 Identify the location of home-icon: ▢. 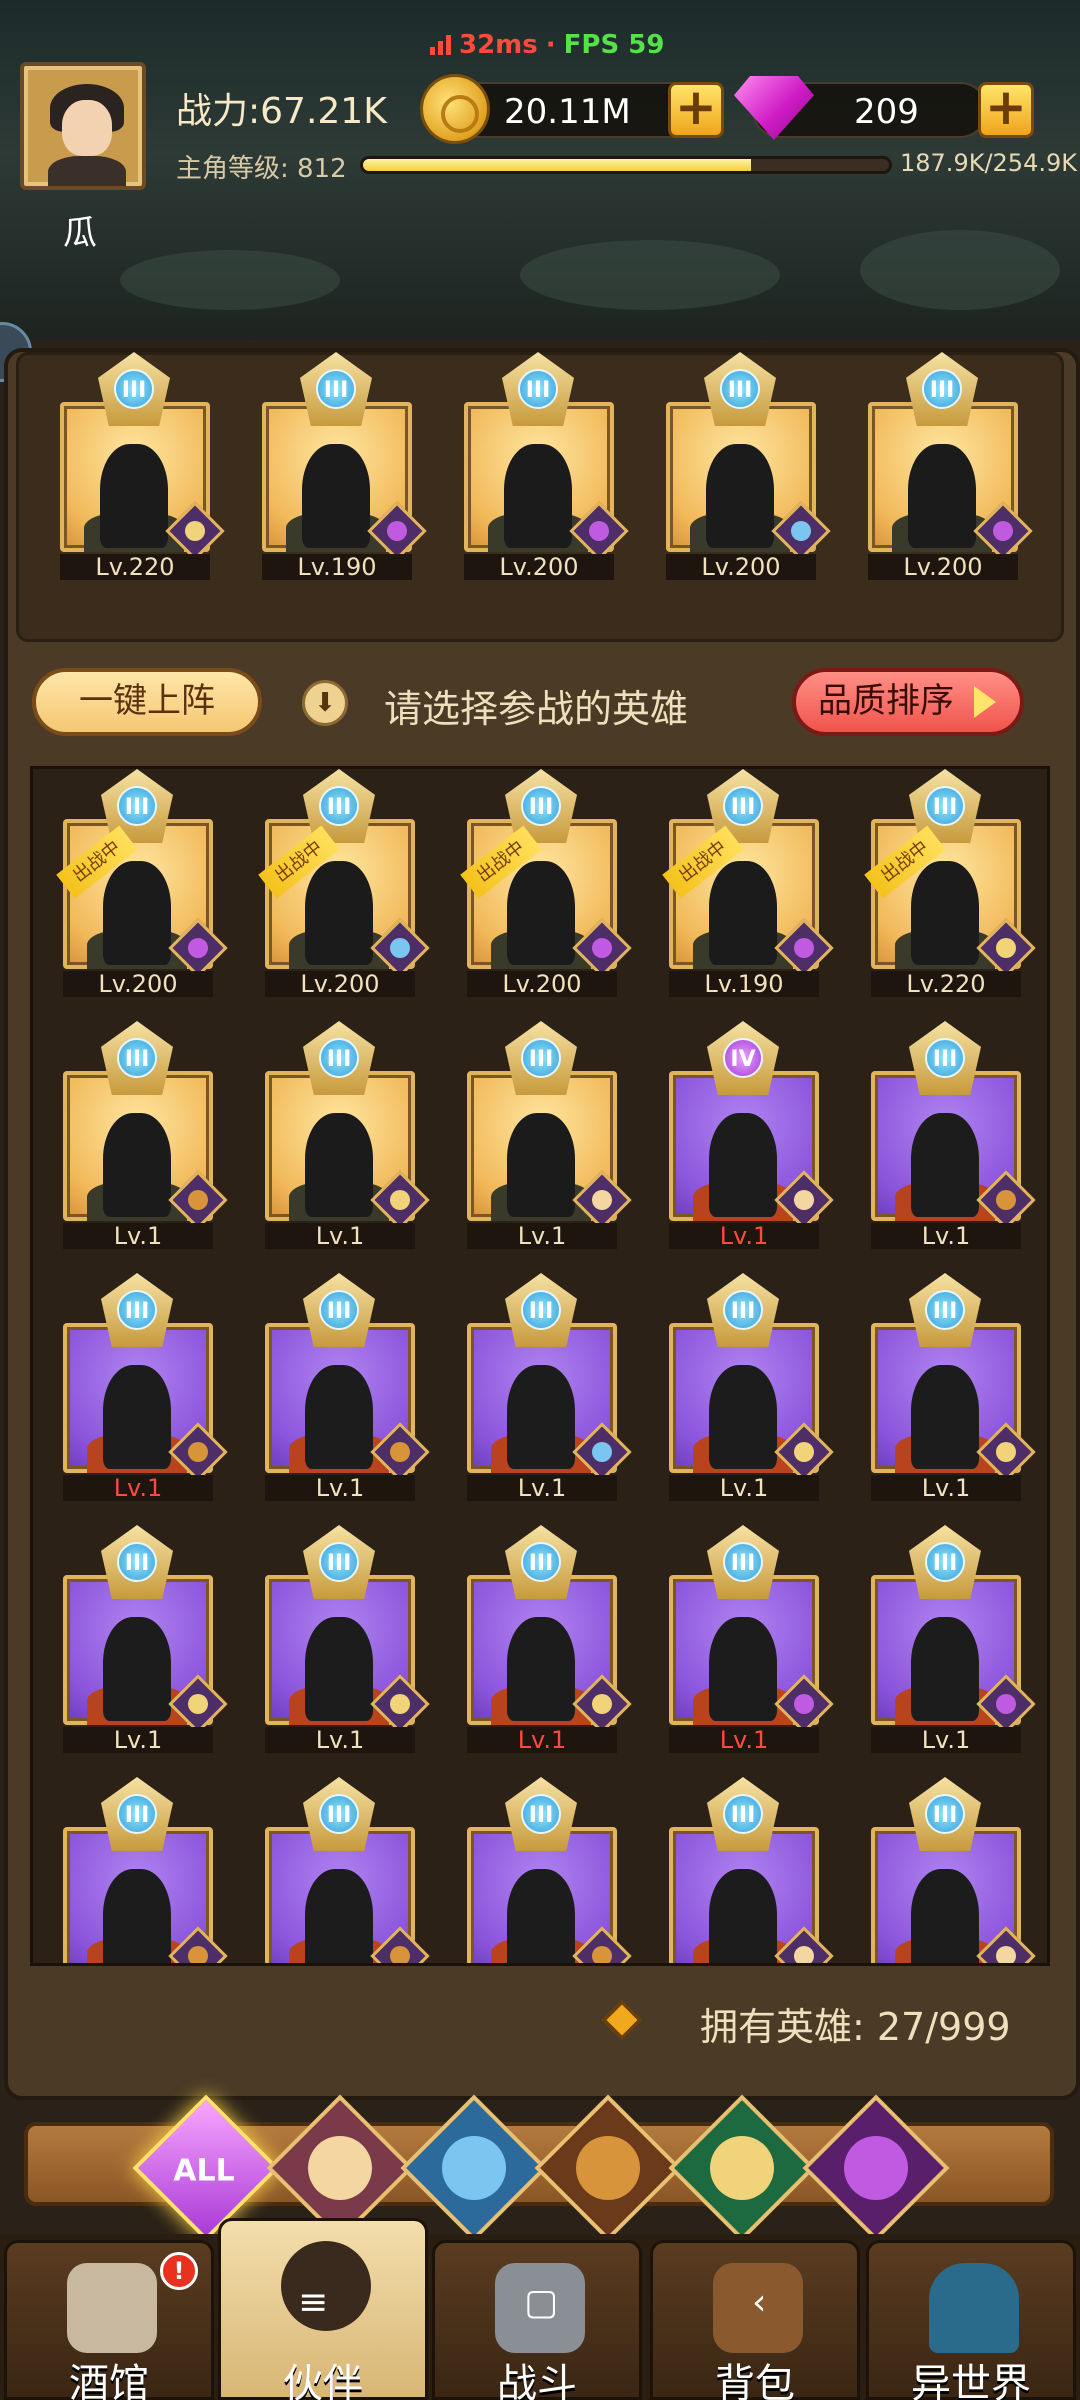
(541, 2302).